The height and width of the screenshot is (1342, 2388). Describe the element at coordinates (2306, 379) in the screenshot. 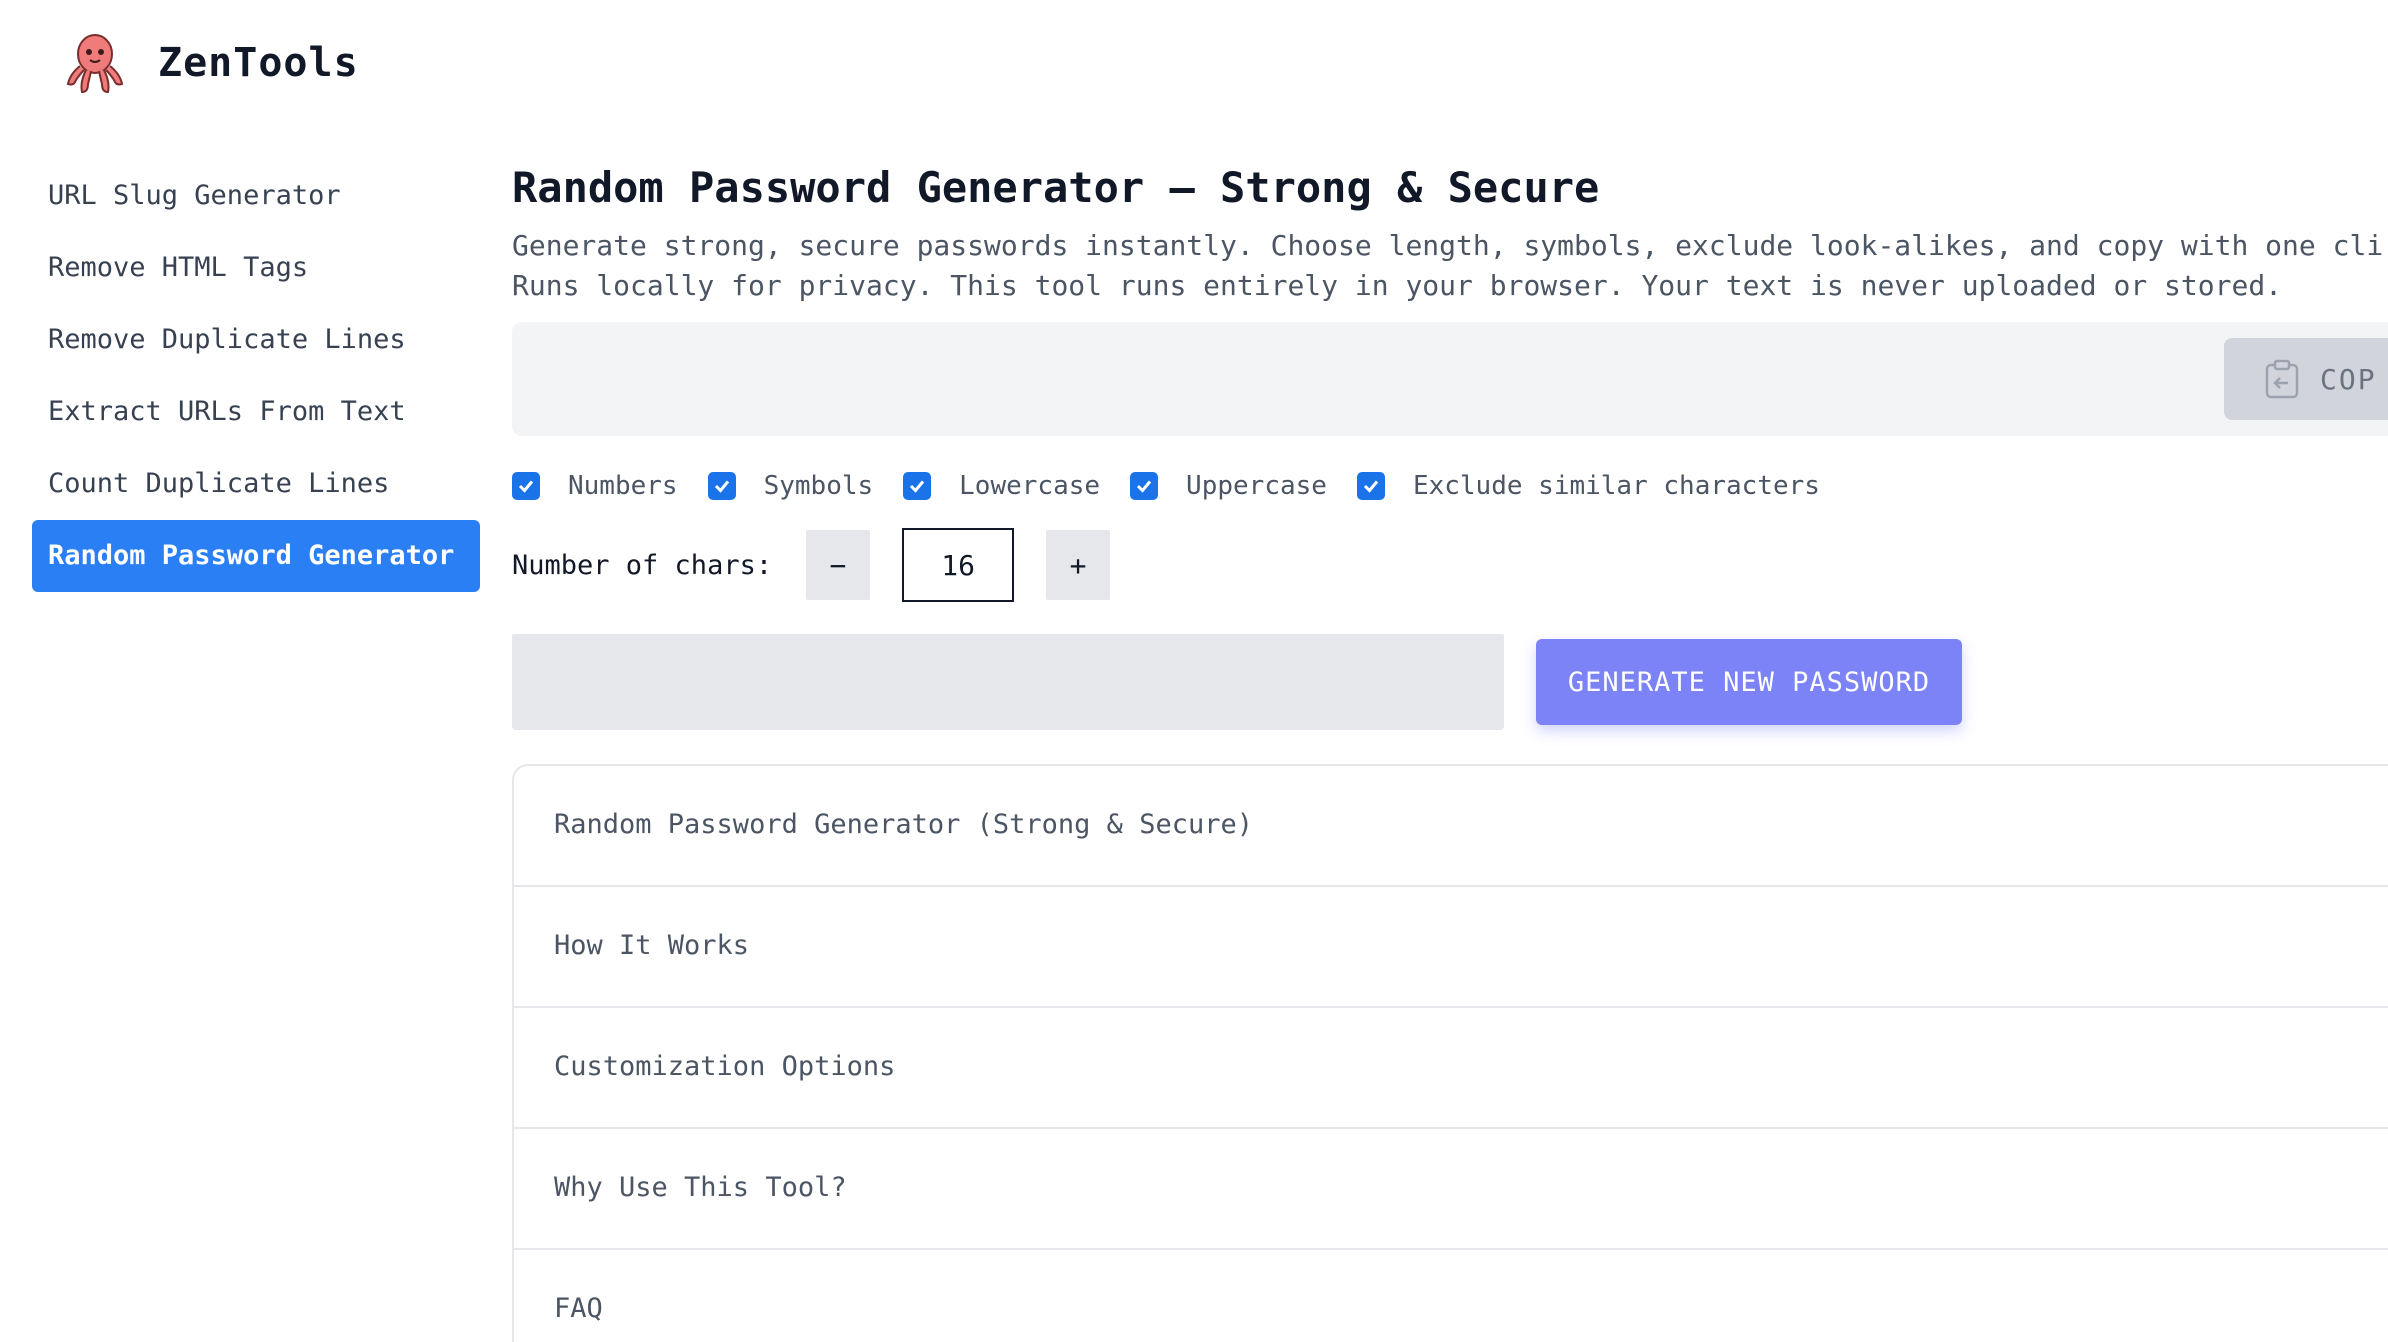

I see `copy-button: COP` at that location.